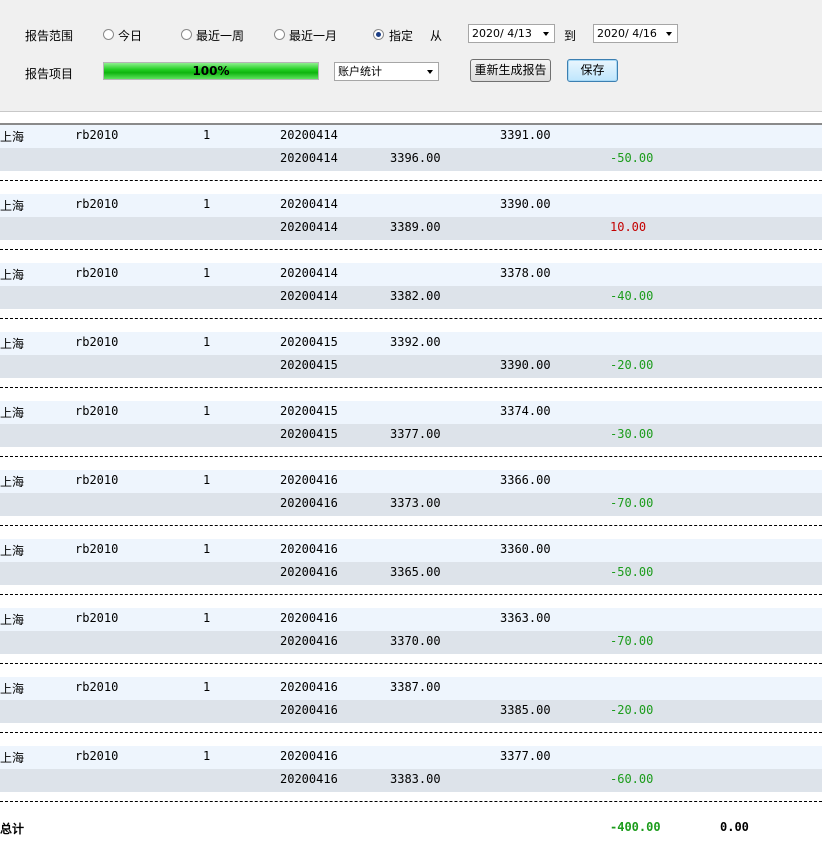 Image resolution: width=822 pixels, height=844 pixels. What do you see at coordinates (635, 33) in the screenshot?
I see `to-date-picker: 2020/ 4/16` at bounding box center [635, 33].